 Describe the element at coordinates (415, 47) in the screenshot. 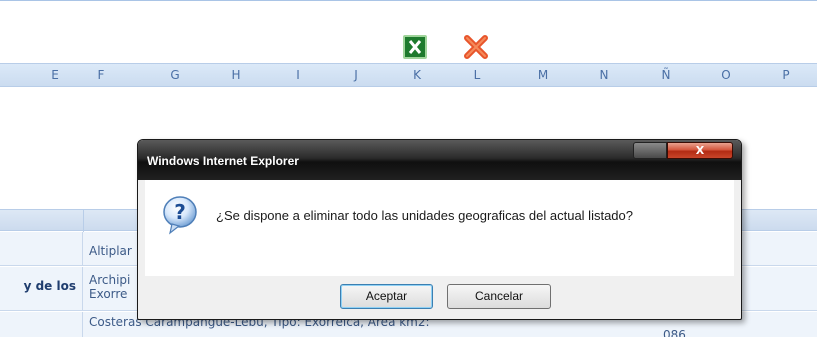

I see `excel-export-icon` at that location.